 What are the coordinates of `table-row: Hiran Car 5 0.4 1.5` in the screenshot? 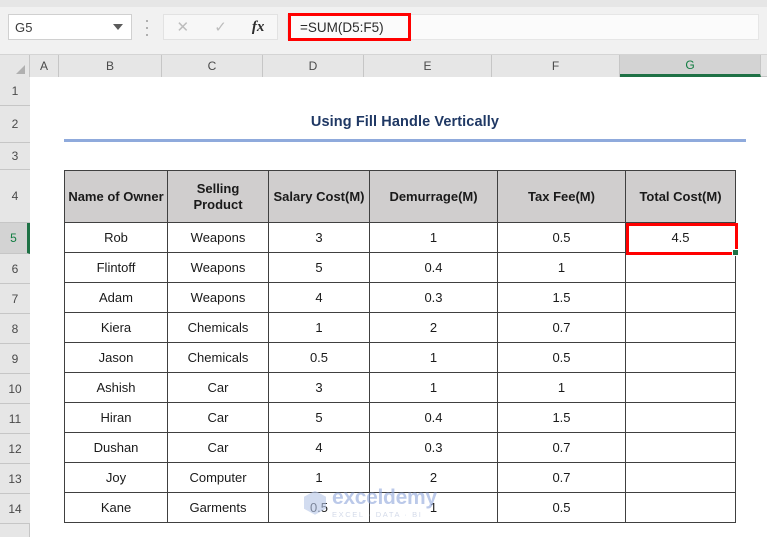 It's located at (400, 417).